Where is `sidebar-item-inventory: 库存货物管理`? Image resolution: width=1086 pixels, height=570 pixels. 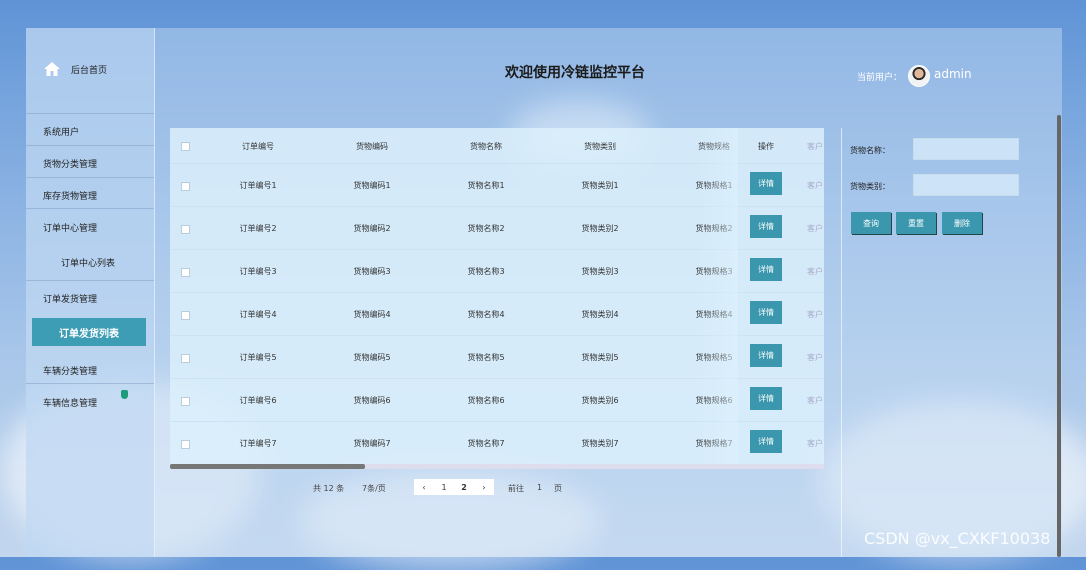
sidebar-item-inventory: 库存货物管理 is located at coordinates (70, 195).